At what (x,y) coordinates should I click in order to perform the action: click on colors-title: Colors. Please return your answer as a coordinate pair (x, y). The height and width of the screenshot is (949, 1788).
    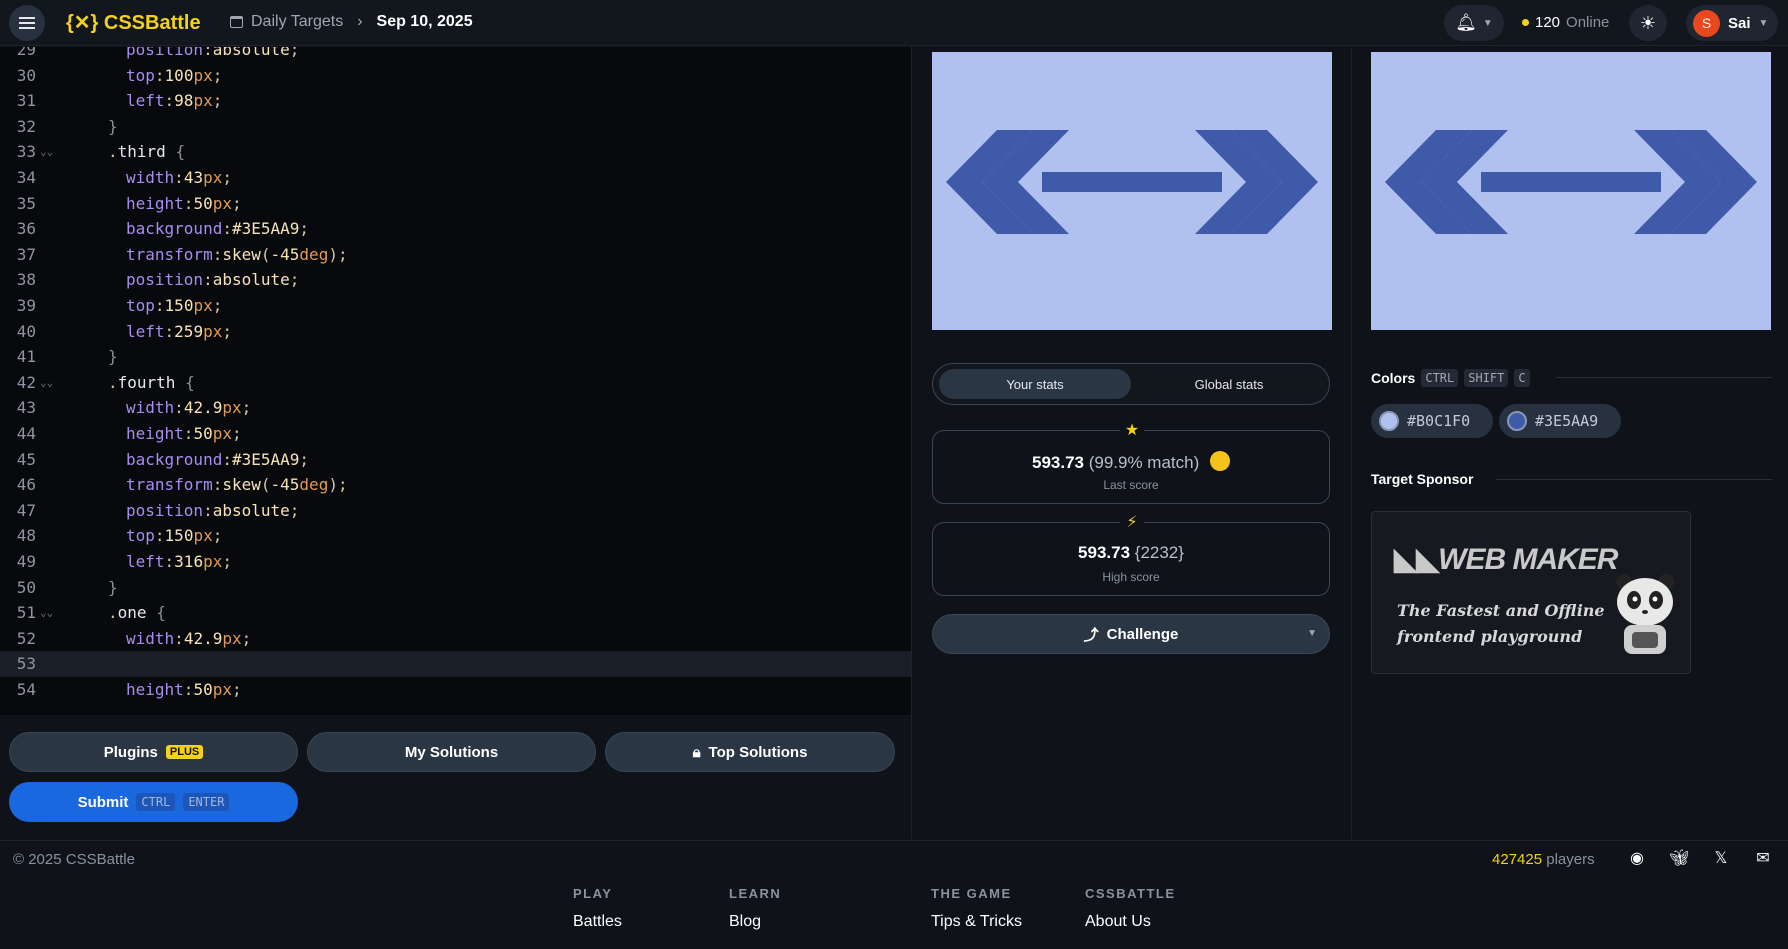
    Looking at the image, I should click on (1393, 378).